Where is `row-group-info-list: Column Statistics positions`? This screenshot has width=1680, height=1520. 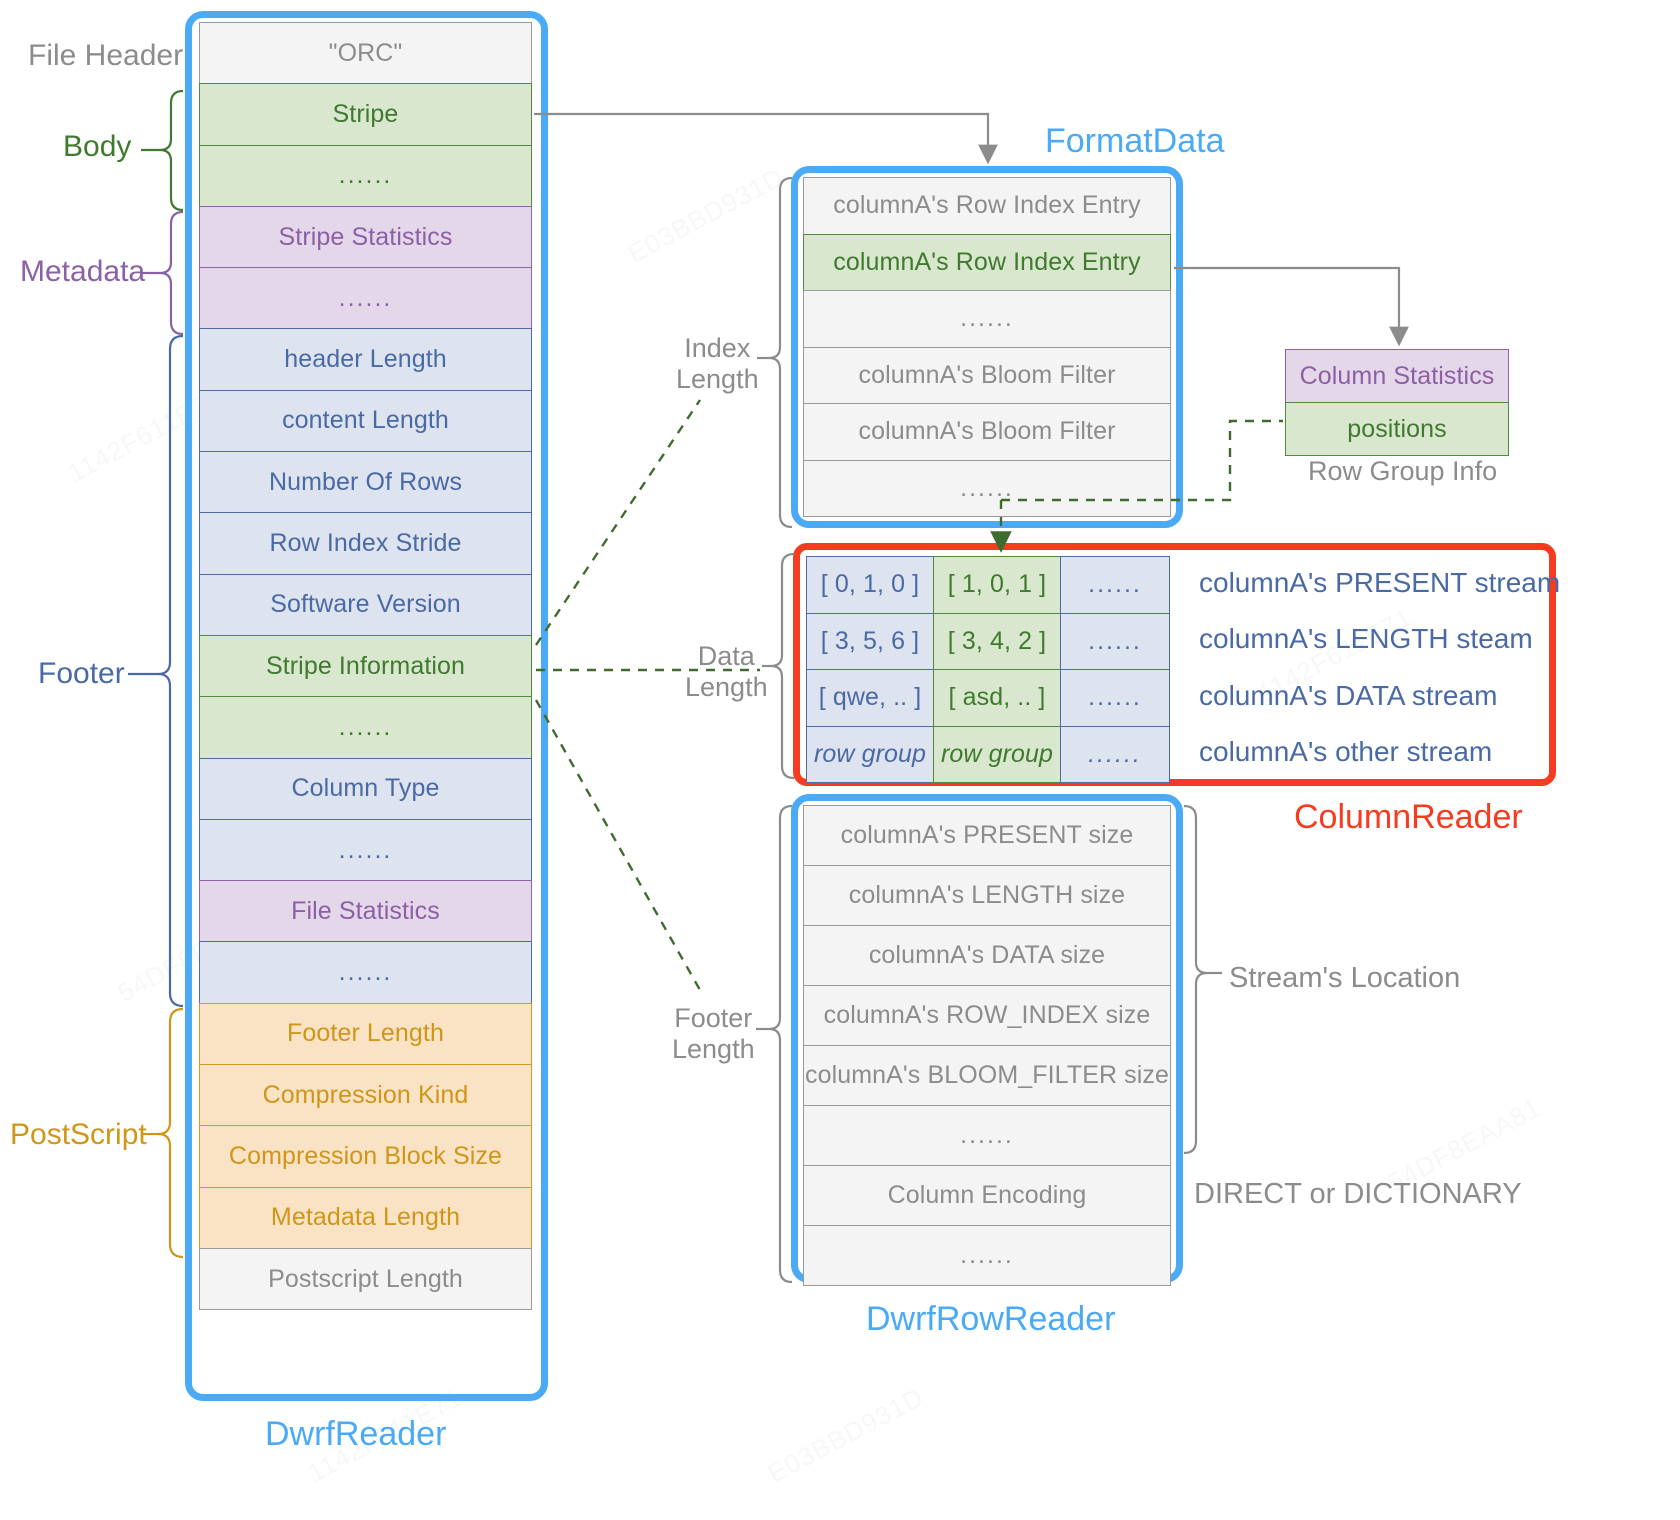
row-group-info-list: Column Statistics positions is located at coordinates (1397, 402).